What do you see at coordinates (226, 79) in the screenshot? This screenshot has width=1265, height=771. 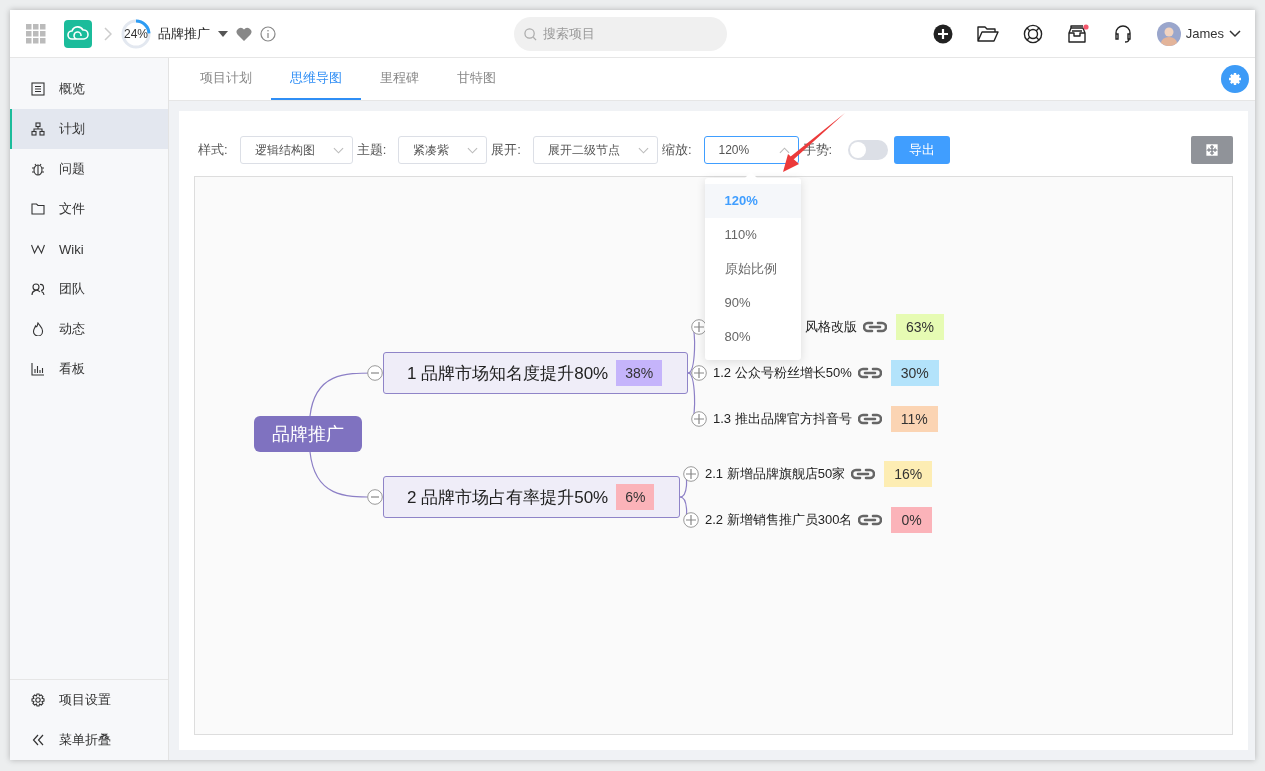 I see `tab: 项目计划` at bounding box center [226, 79].